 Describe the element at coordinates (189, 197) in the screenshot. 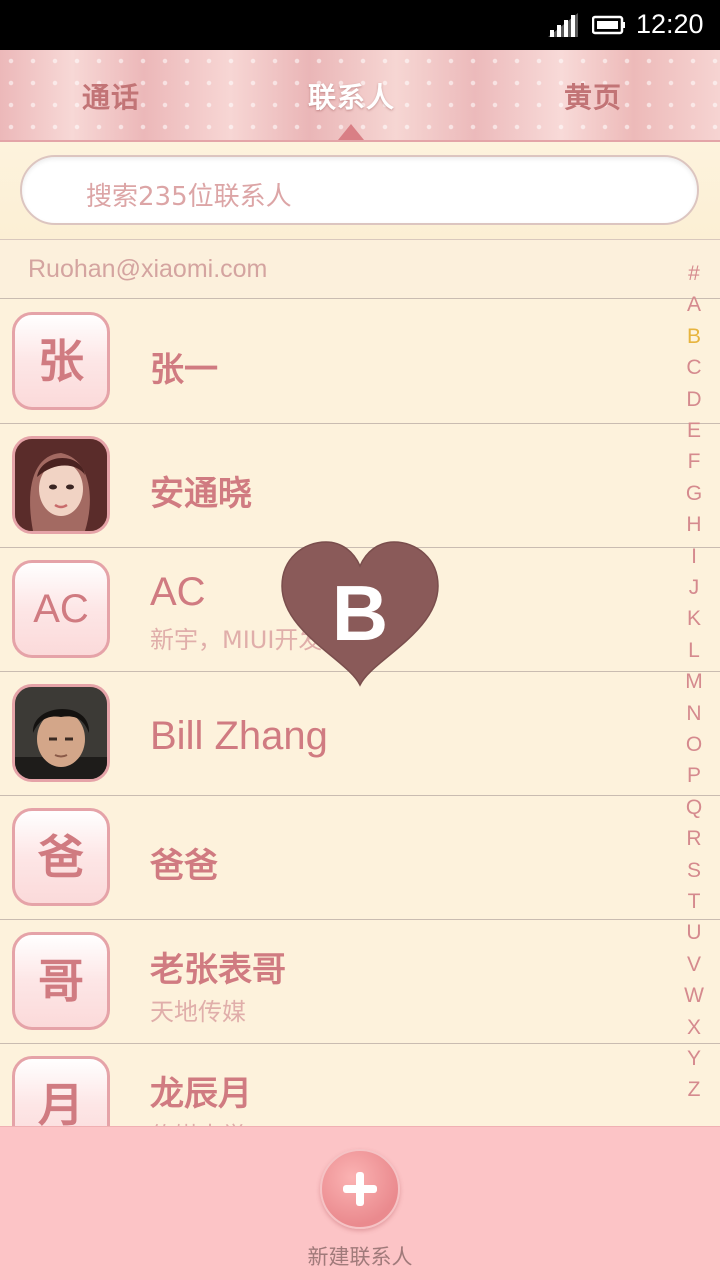

I see `search-placeholder: 搜索235位联系人` at that location.